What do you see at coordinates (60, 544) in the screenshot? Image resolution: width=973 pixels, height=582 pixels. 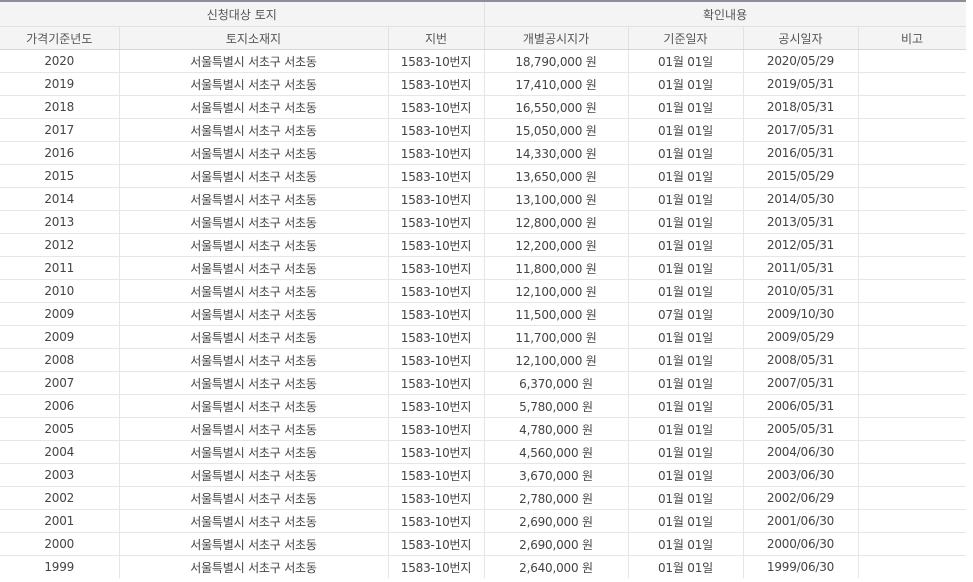 I see `base-year-cell: 2000` at bounding box center [60, 544].